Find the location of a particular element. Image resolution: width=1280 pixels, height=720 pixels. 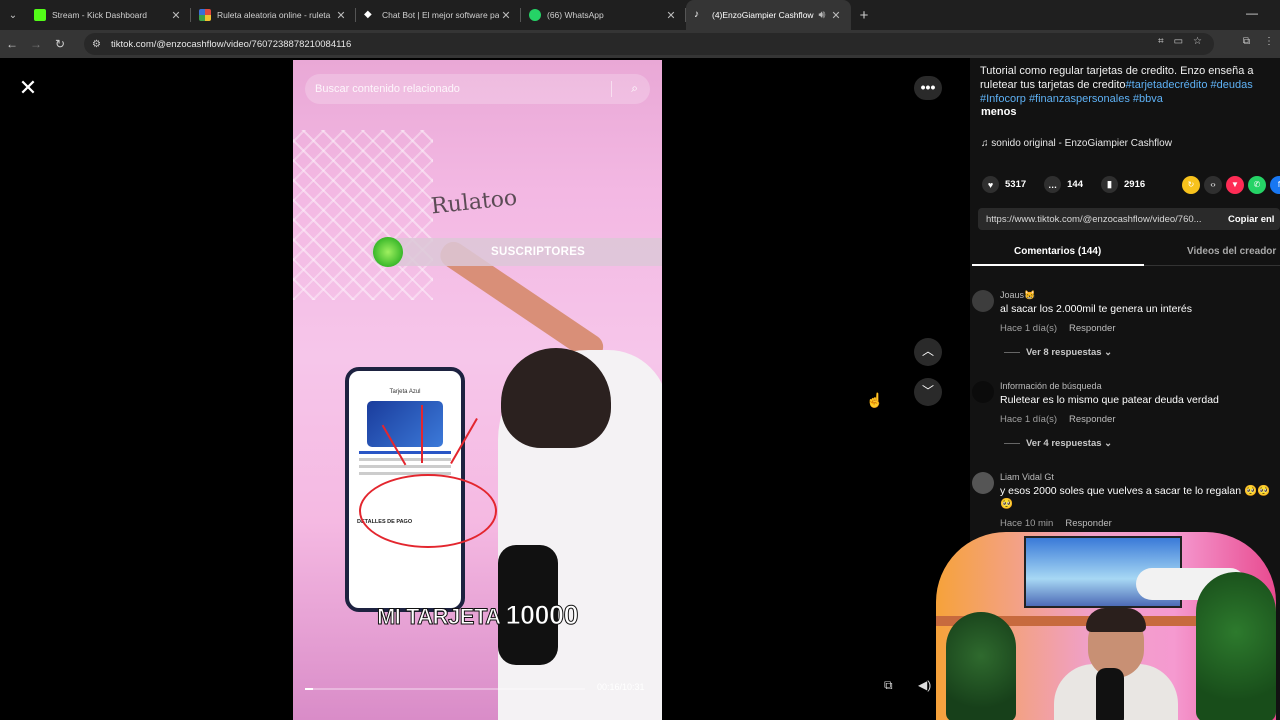

like-heart-icon: ♥ is located at coordinates (990, 184).